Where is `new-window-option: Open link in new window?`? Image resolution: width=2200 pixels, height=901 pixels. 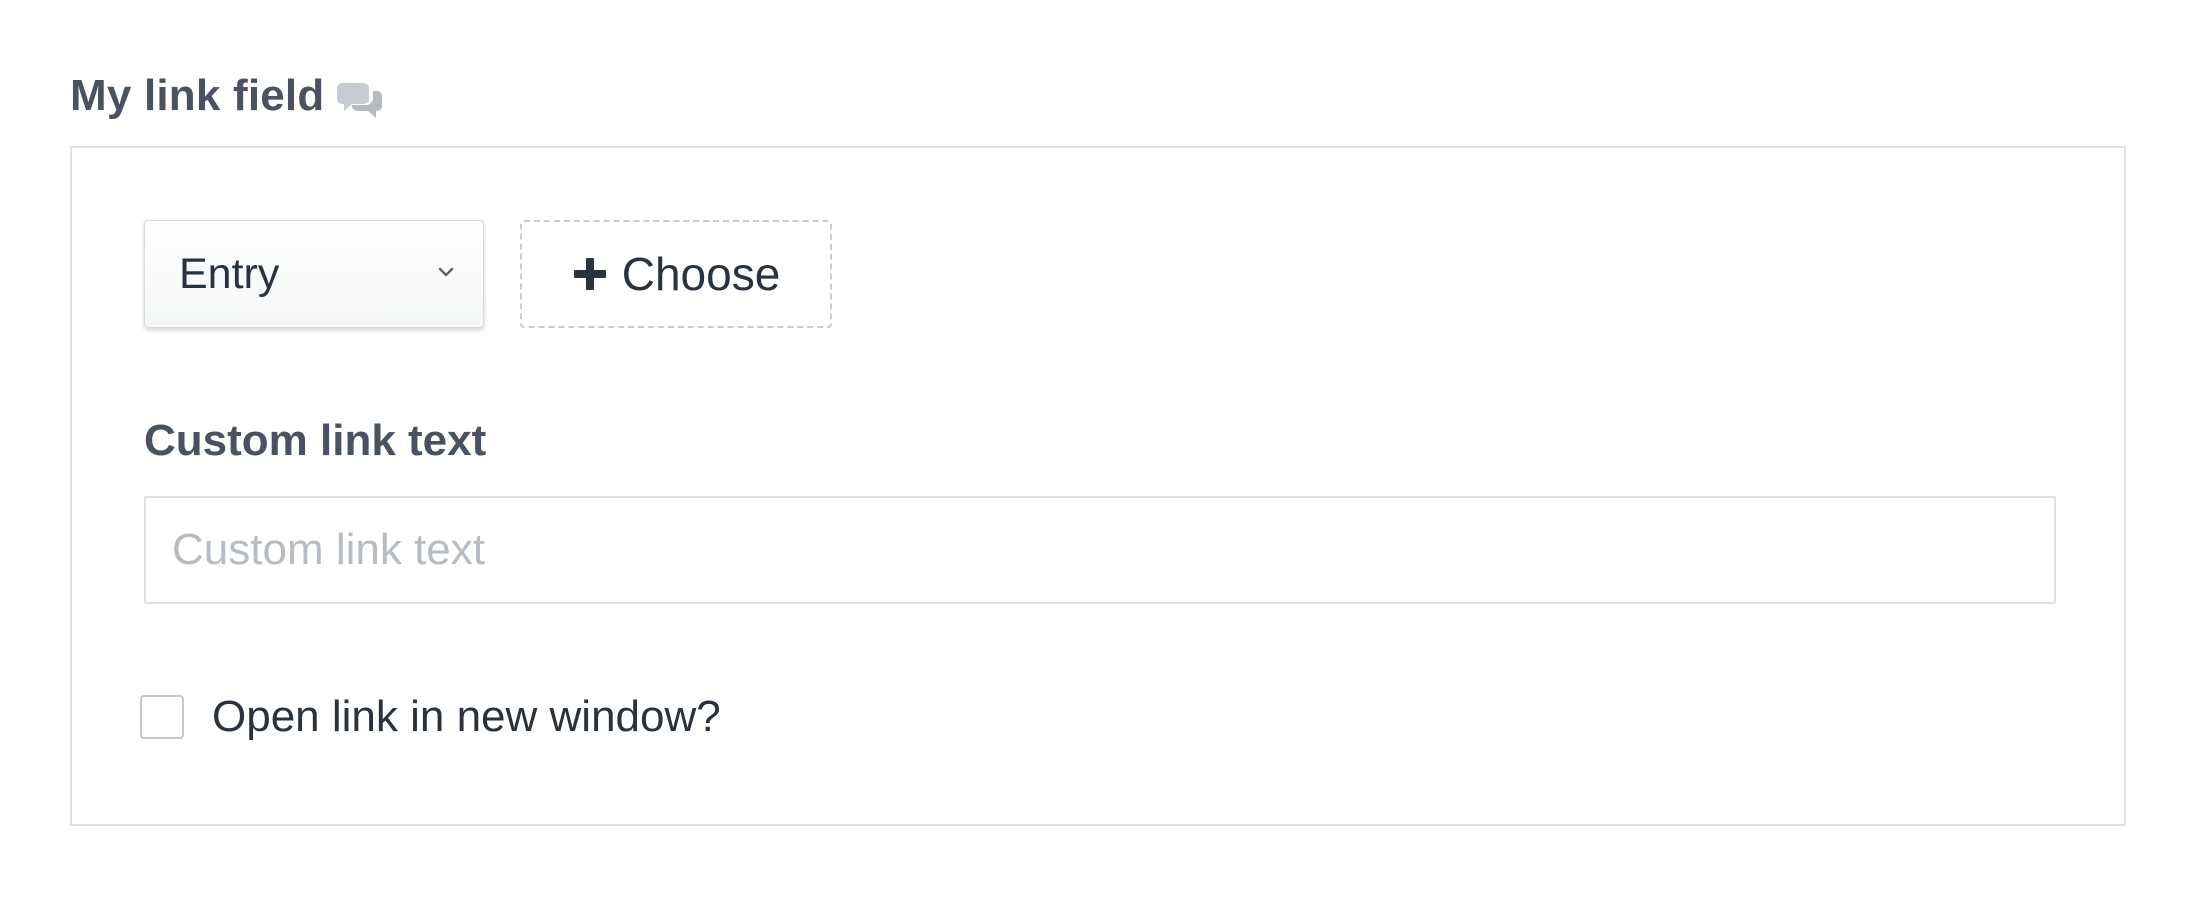 new-window-option: Open link in new window? is located at coordinates (430, 717).